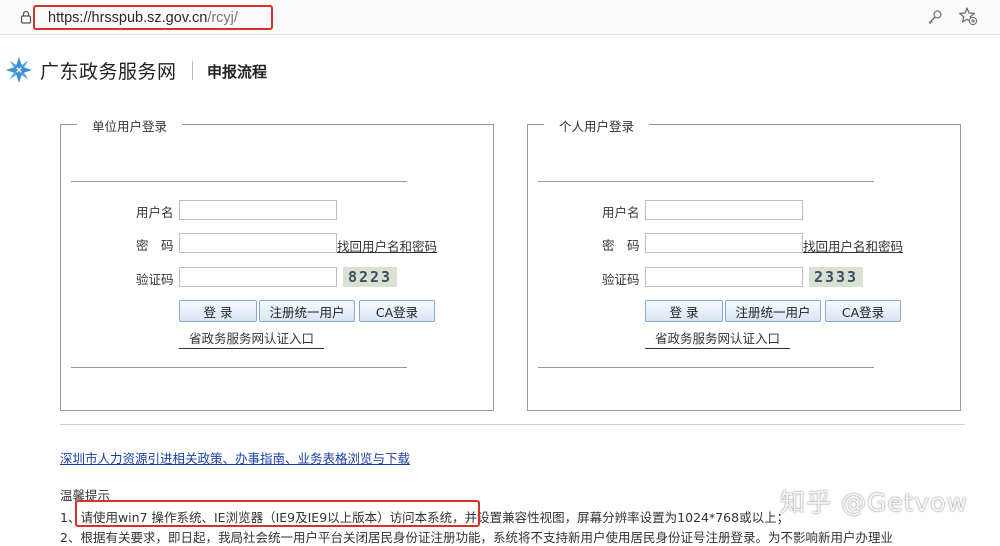 This screenshot has width=1000, height=546. Describe the element at coordinates (237, 72) in the screenshot. I see `page-title: 申报流程` at that location.